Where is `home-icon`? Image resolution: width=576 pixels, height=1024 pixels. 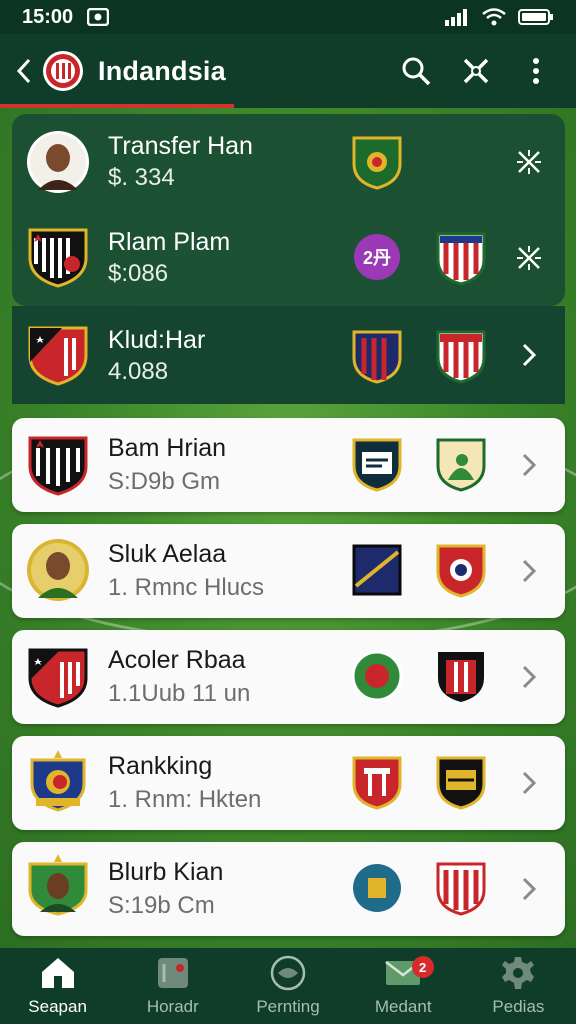 home-icon is located at coordinates (57, 973).